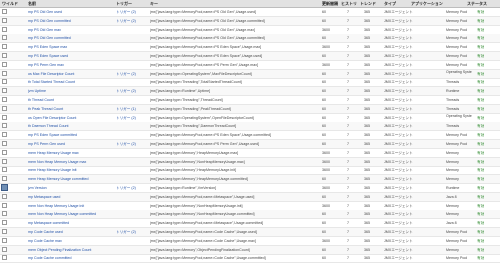 The height and width of the screenshot is (266, 500). What do you see at coordinates (71, 12) in the screenshot?
I see `item-name-link: mp PS Old Gen used` at bounding box center [71, 12].